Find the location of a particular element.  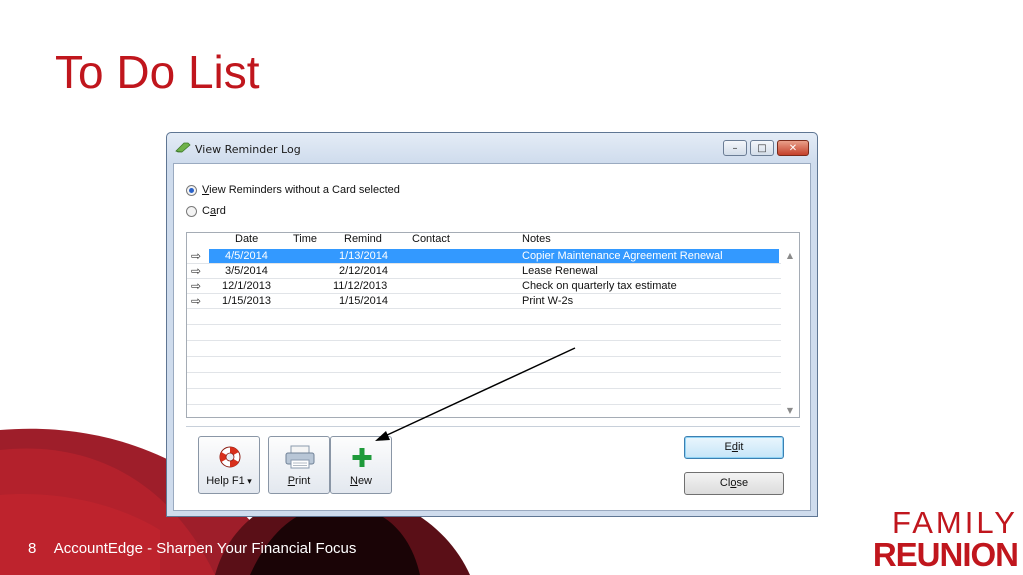

radio-card: Card is located at coordinates (206, 211).